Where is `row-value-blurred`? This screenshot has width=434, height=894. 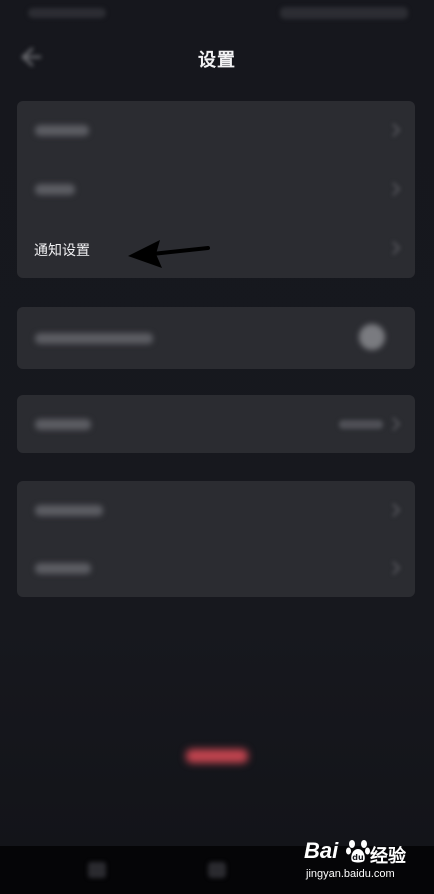 row-value-blurred is located at coordinates (361, 424).